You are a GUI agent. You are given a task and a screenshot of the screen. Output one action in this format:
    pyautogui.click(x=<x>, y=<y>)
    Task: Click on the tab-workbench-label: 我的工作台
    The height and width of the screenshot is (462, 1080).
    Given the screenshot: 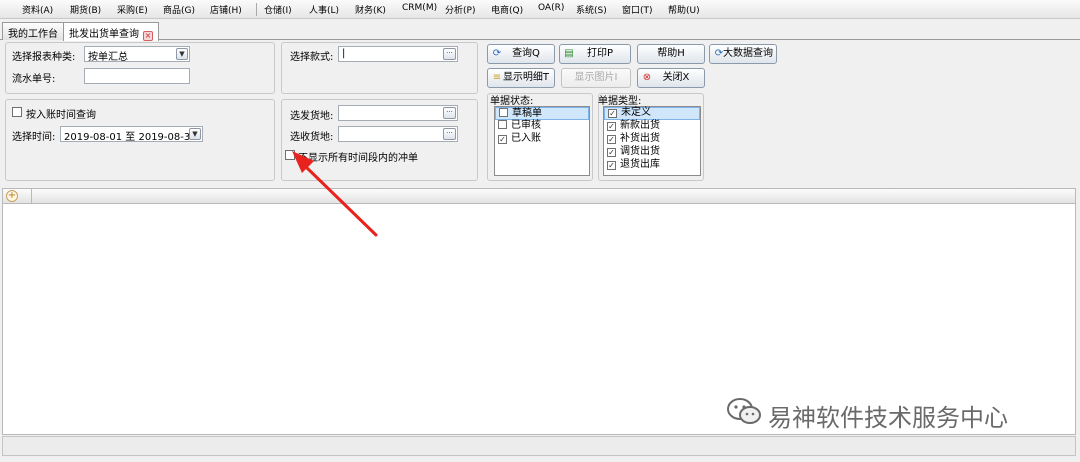 What is the action you would take?
    pyautogui.click(x=33, y=34)
    